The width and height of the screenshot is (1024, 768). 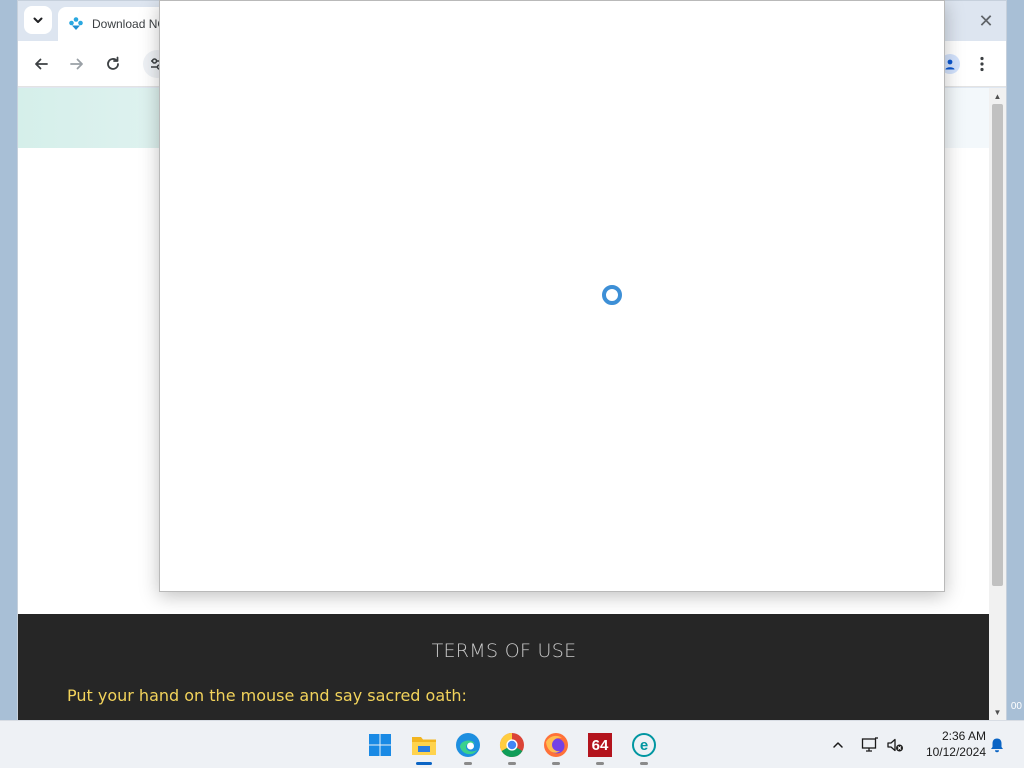 I want to click on file-explorer-button, so click(x=424, y=747).